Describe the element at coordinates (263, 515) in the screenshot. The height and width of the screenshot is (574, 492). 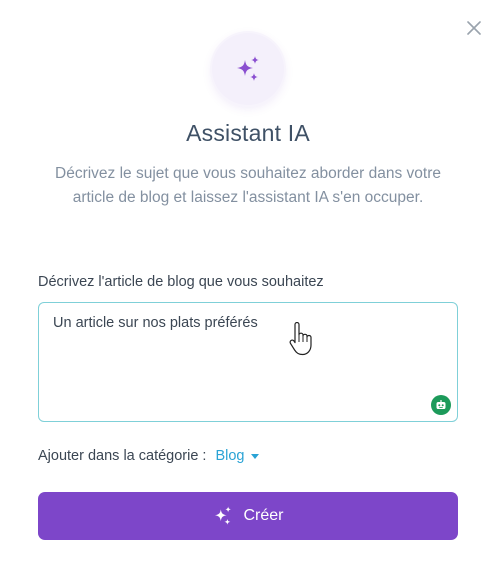
I see `create-button-label: Créer` at that location.